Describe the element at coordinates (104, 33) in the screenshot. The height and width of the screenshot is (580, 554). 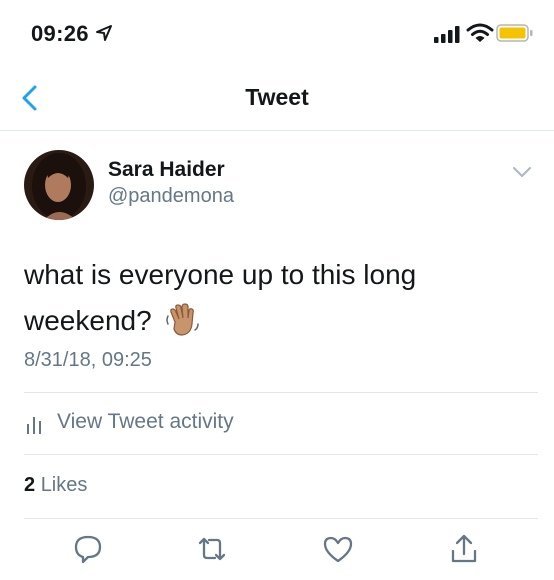
I see `location-arrow-icon` at that location.